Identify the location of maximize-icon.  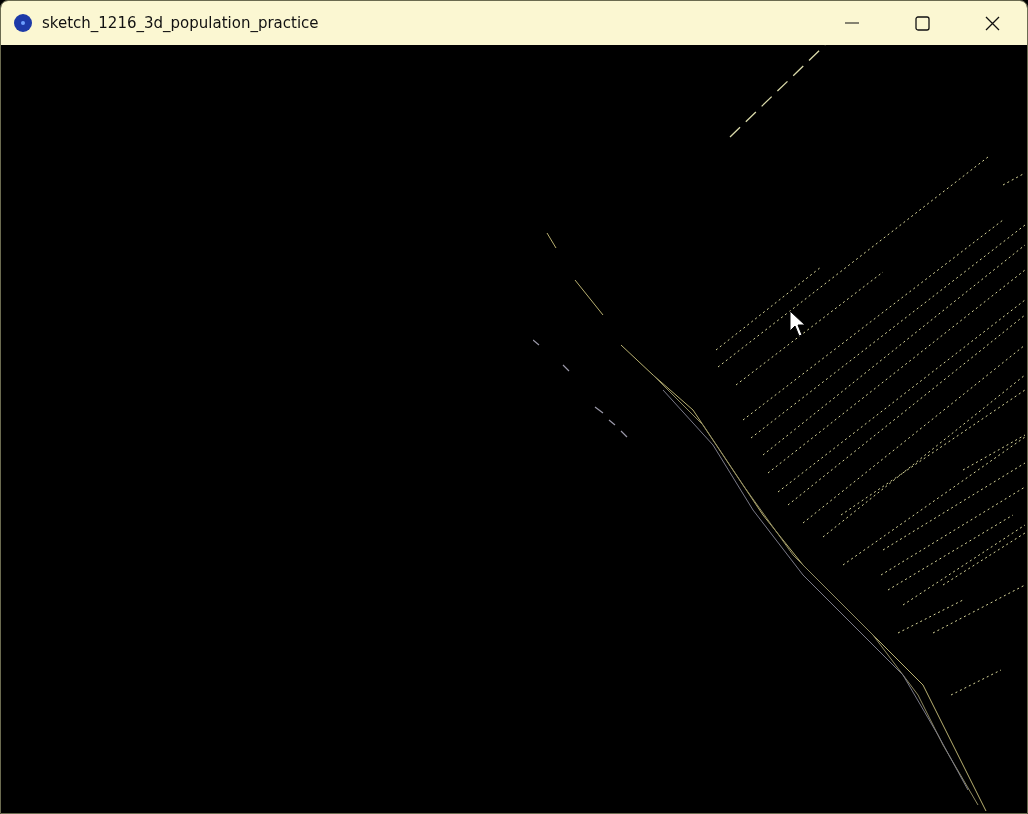
(922, 23).